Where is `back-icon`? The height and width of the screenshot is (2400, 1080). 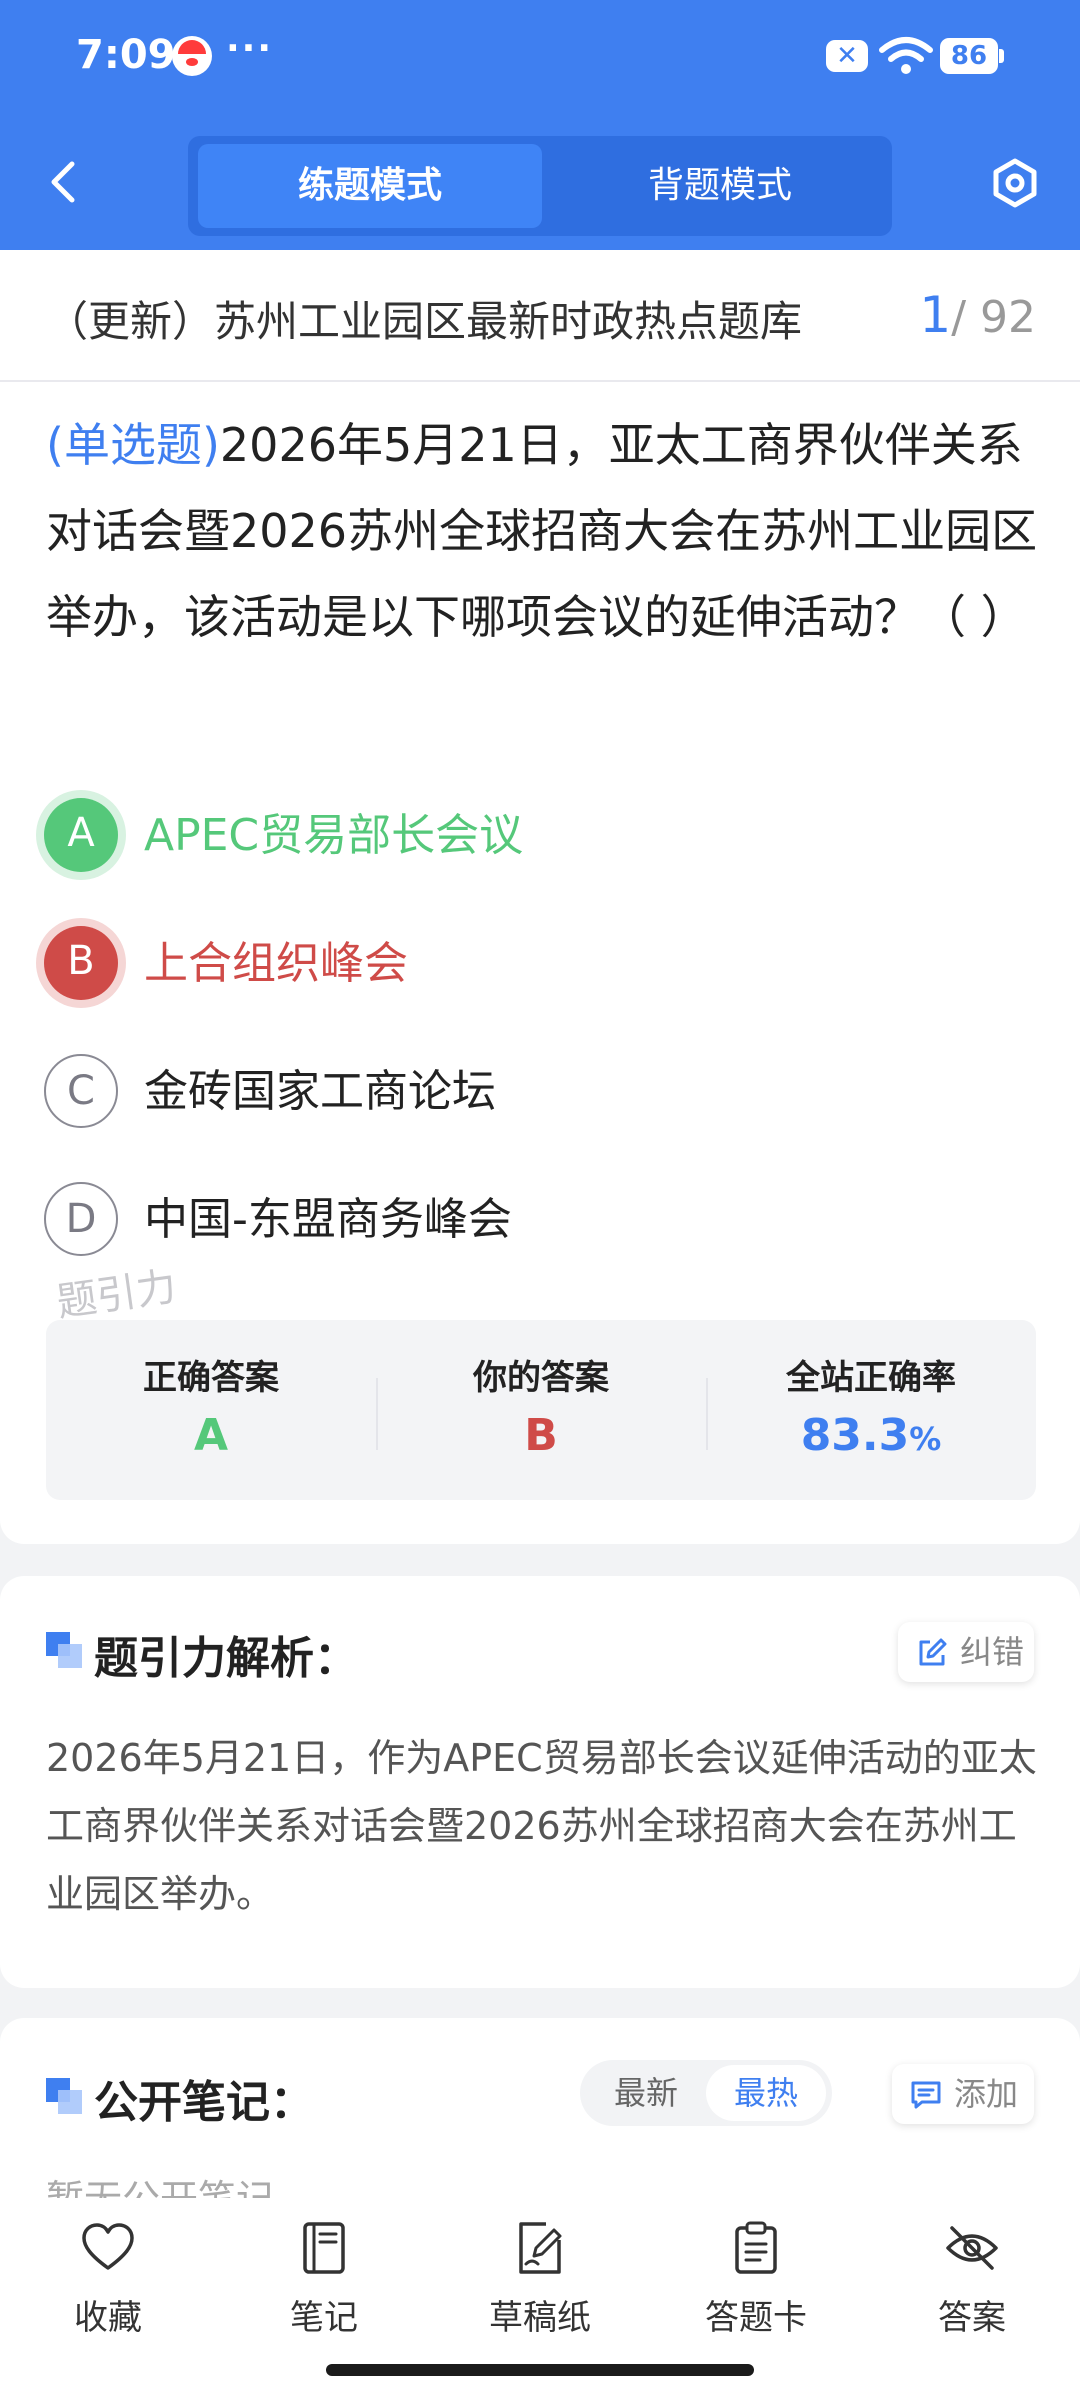 back-icon is located at coordinates (64, 182).